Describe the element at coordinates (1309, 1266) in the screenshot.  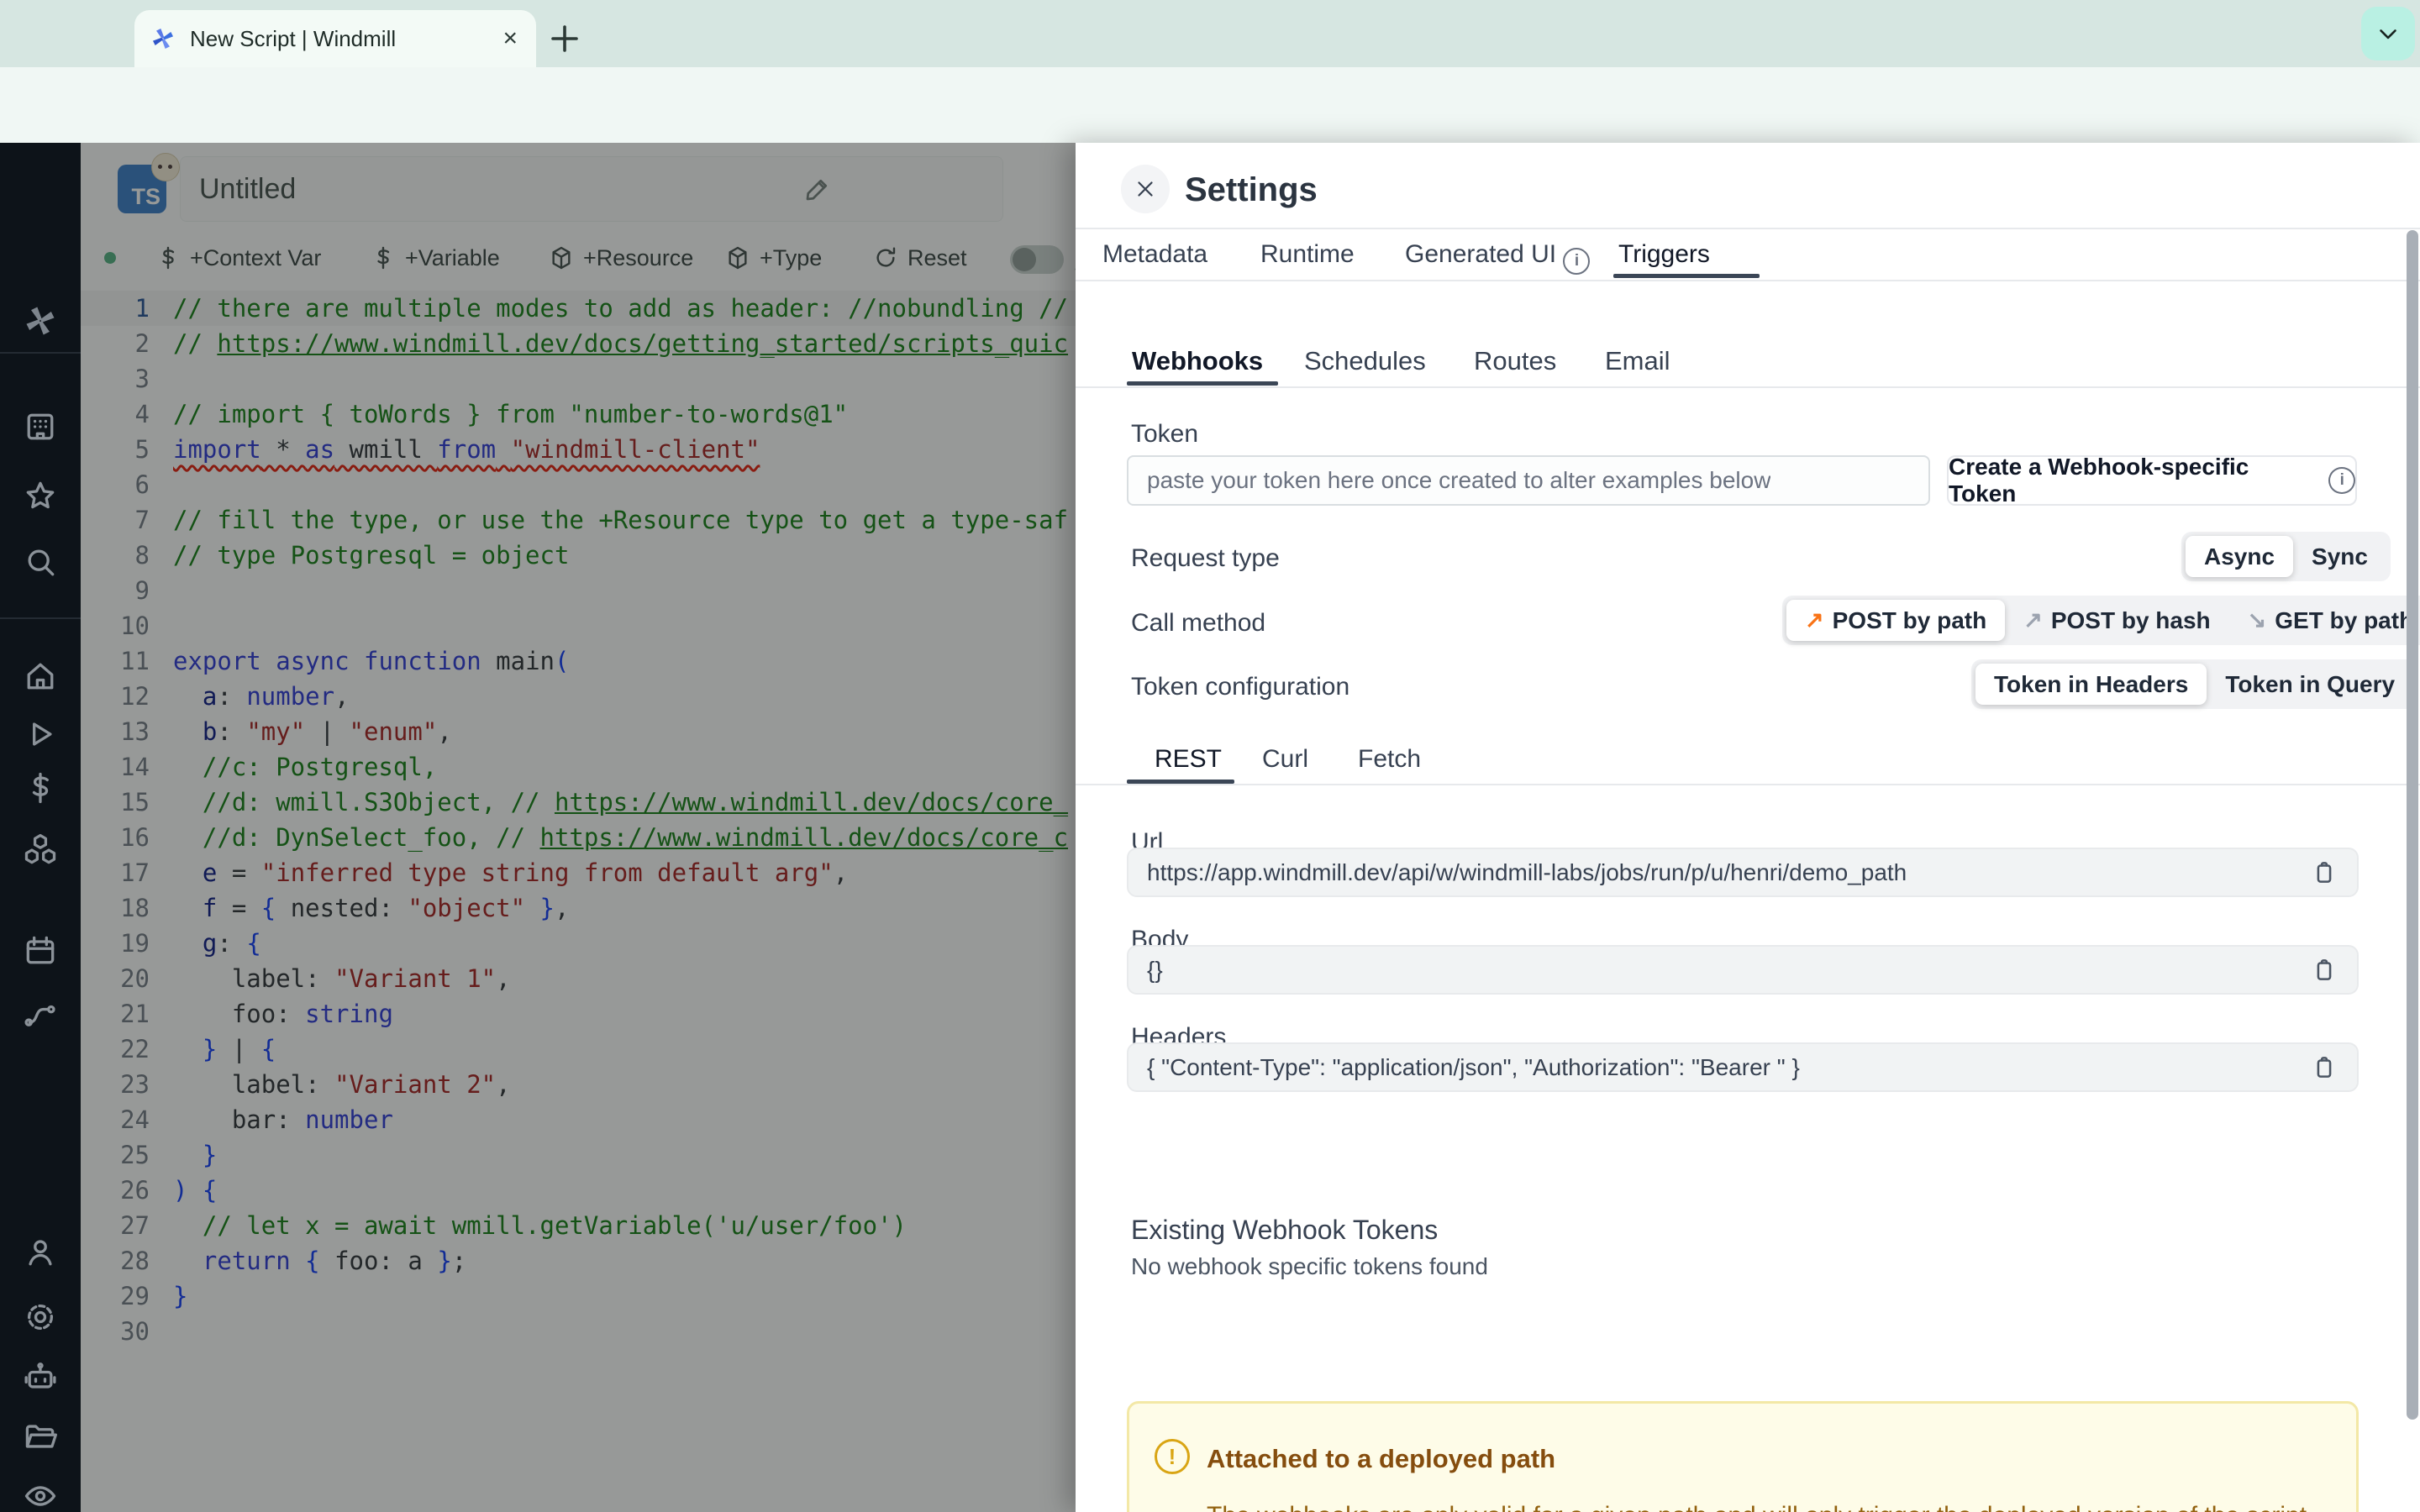
I see `existing-tokens-empty: No webhook specific tokens found` at that location.